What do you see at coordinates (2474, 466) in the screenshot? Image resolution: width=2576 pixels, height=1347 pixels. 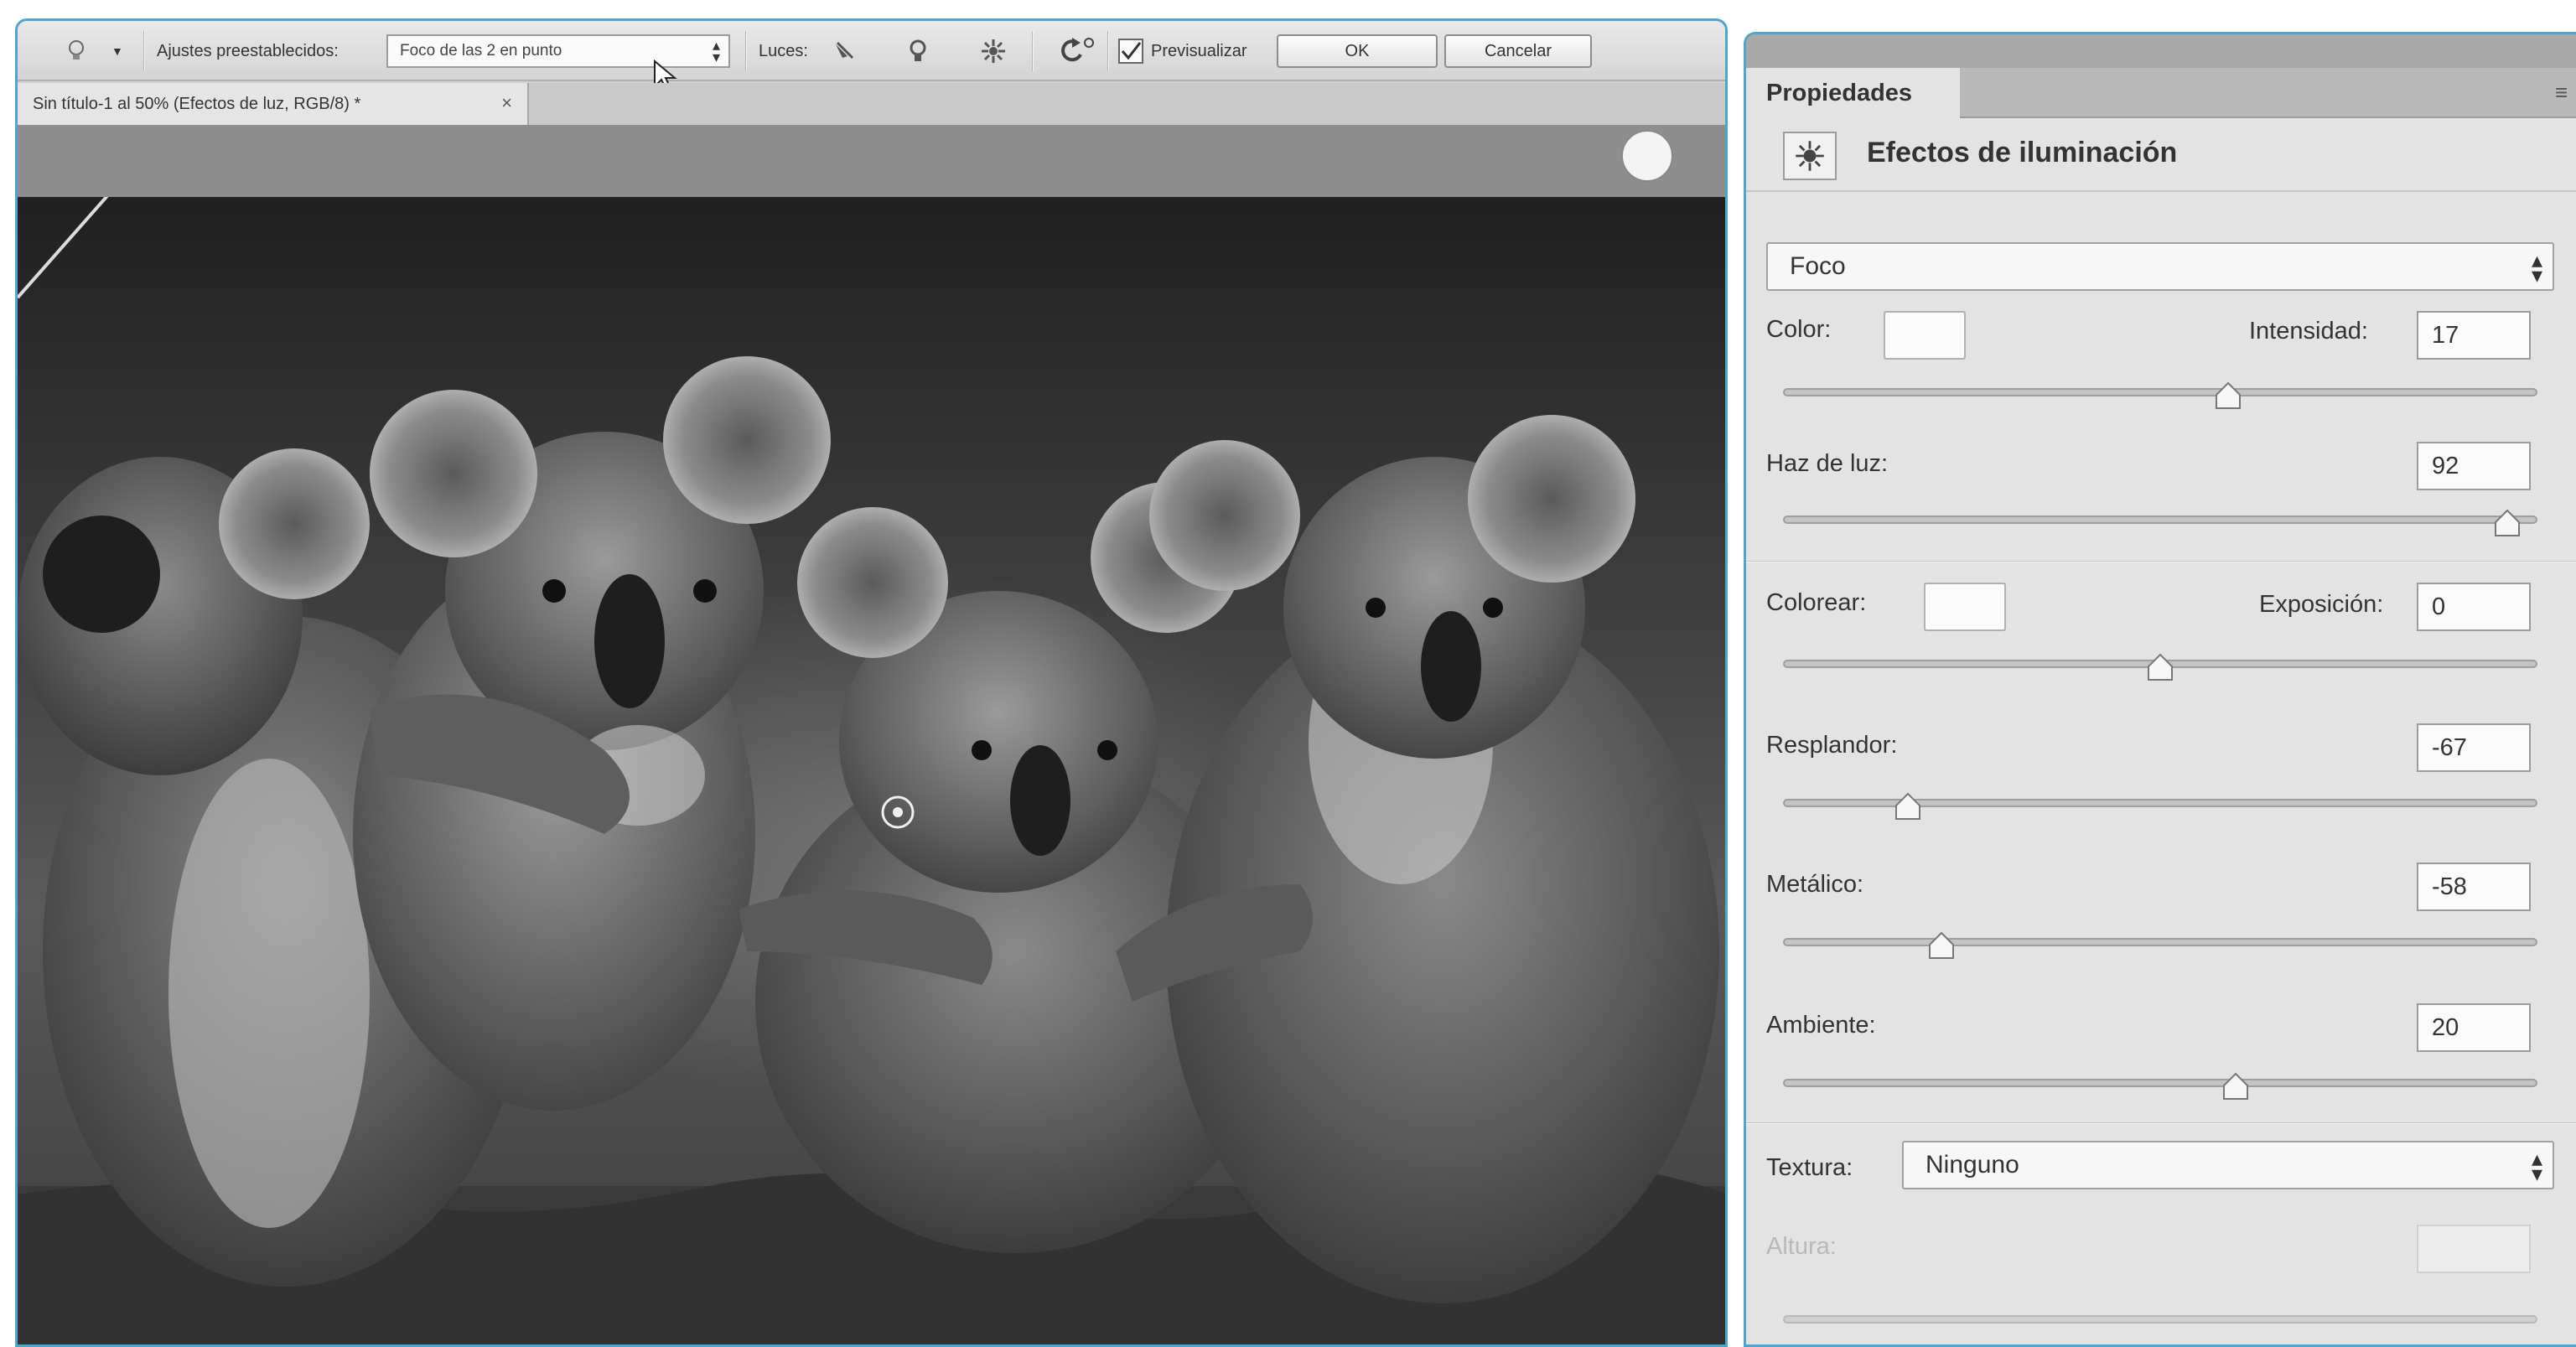 I see `hotspot-field: 92` at bounding box center [2474, 466].